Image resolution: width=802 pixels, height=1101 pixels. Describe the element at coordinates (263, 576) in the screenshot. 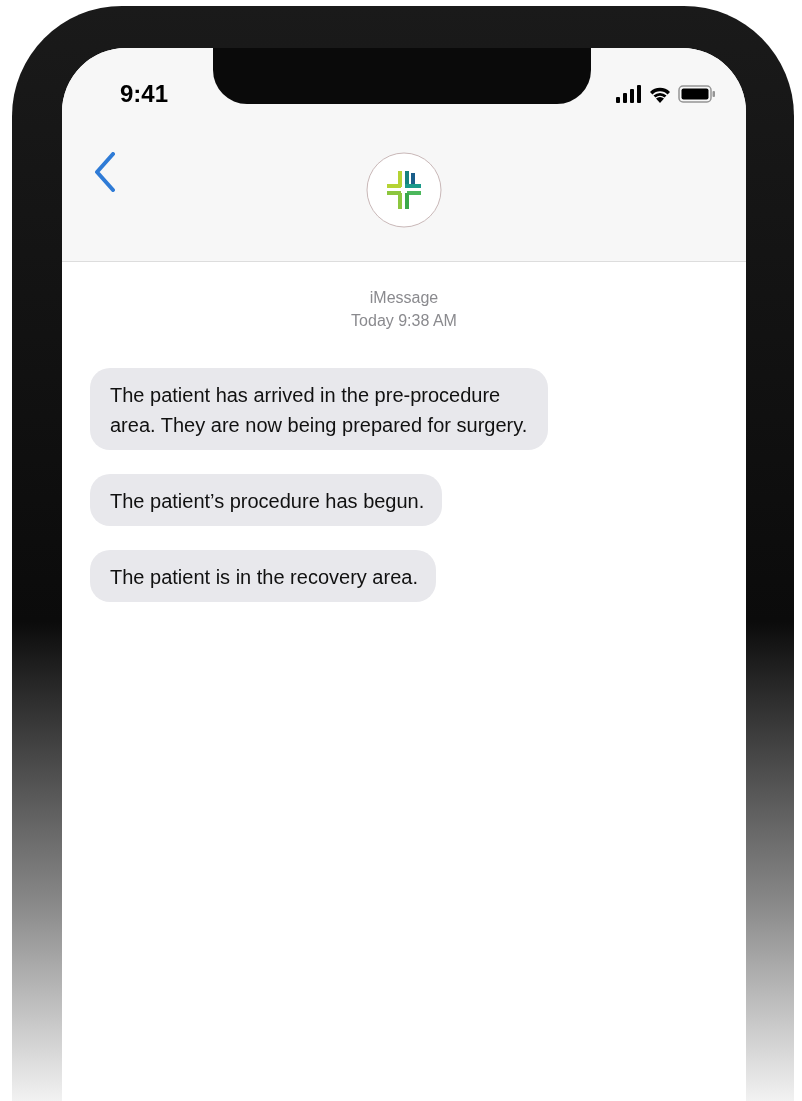

I see `message-bubble: The patient is in the recovery area.` at that location.